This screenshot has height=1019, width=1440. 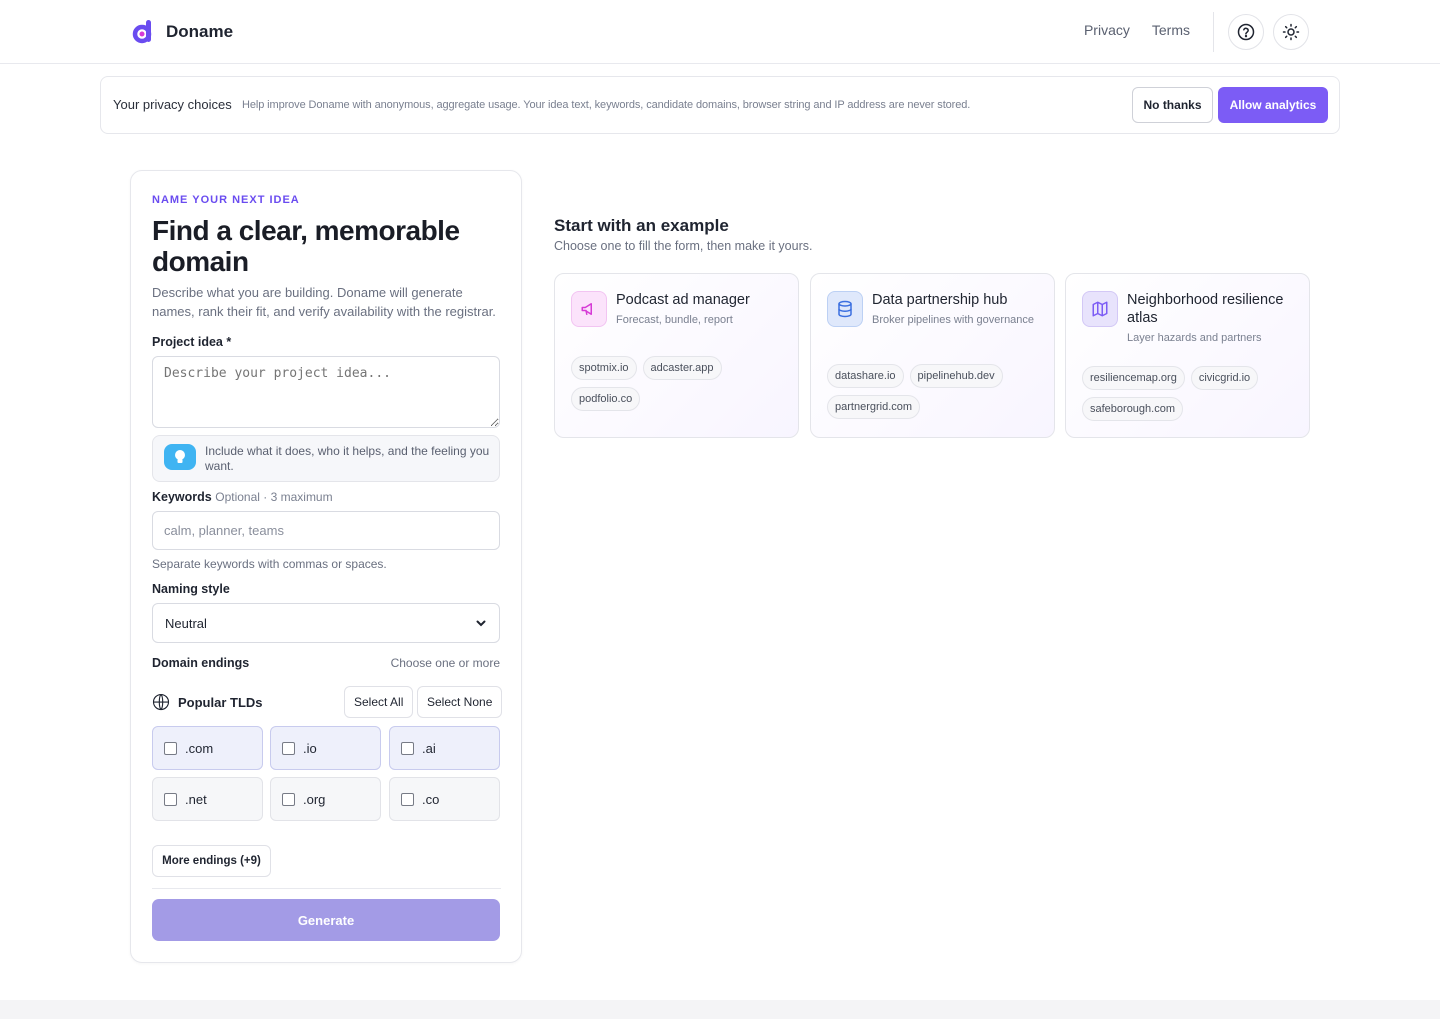 What do you see at coordinates (274, 497) in the screenshot?
I see `keywords-optional-hint: Optional · 3 maximum` at bounding box center [274, 497].